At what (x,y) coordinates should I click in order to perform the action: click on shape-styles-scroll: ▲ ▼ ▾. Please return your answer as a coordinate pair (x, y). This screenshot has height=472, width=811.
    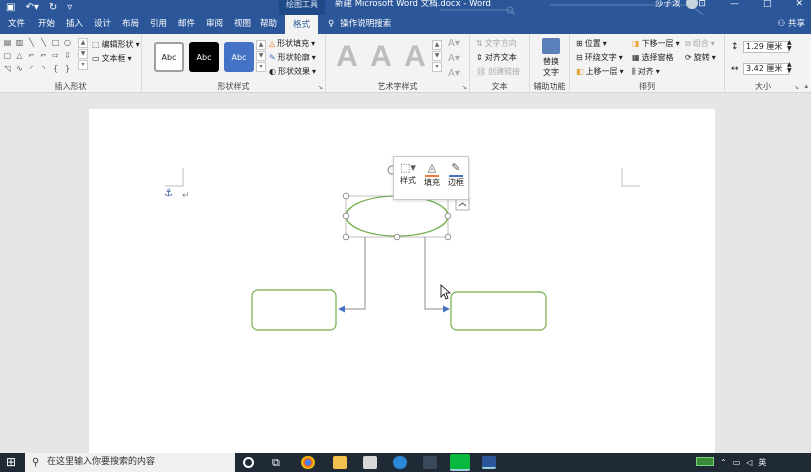
    Looking at the image, I should click on (261, 56).